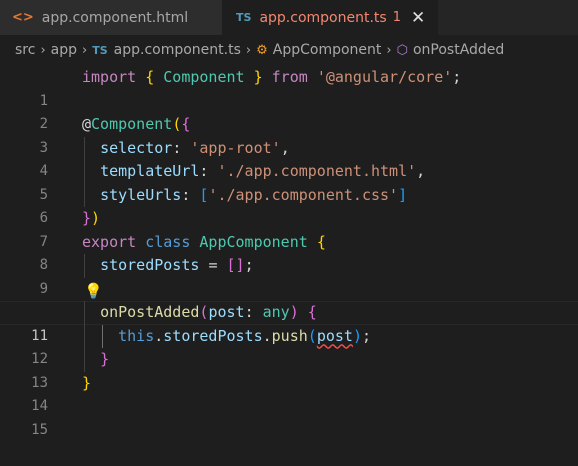  I want to click on code-text: export class AppComponent {, so click(204, 241).